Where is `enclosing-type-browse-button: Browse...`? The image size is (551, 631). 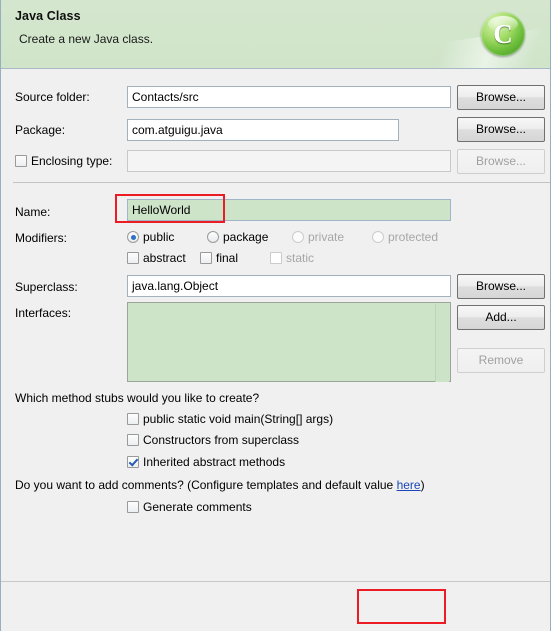 enclosing-type-browse-button: Browse... is located at coordinates (501, 161).